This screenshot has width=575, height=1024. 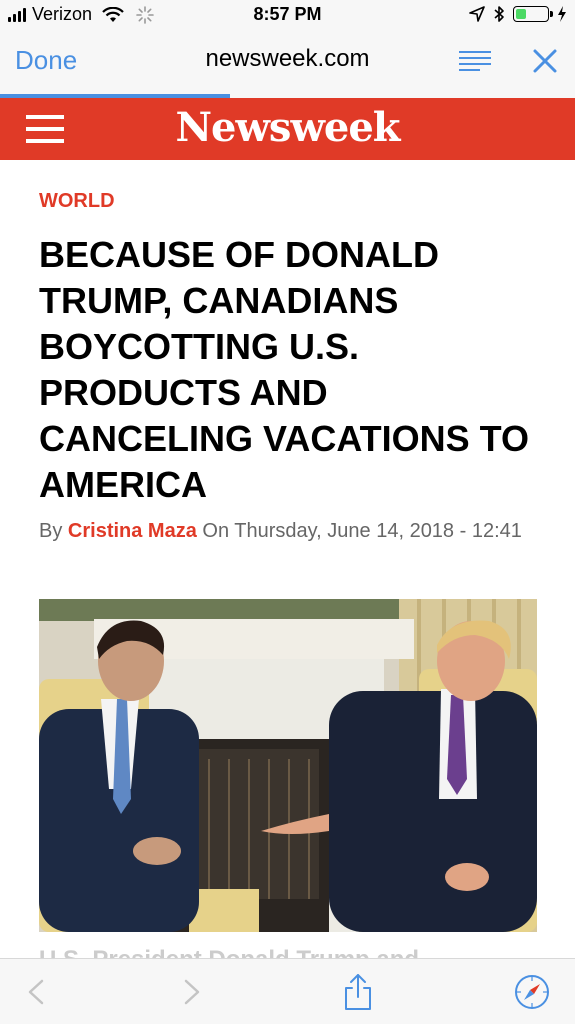 What do you see at coordinates (477, 14) in the screenshot?
I see `location-arrow-icon` at bounding box center [477, 14].